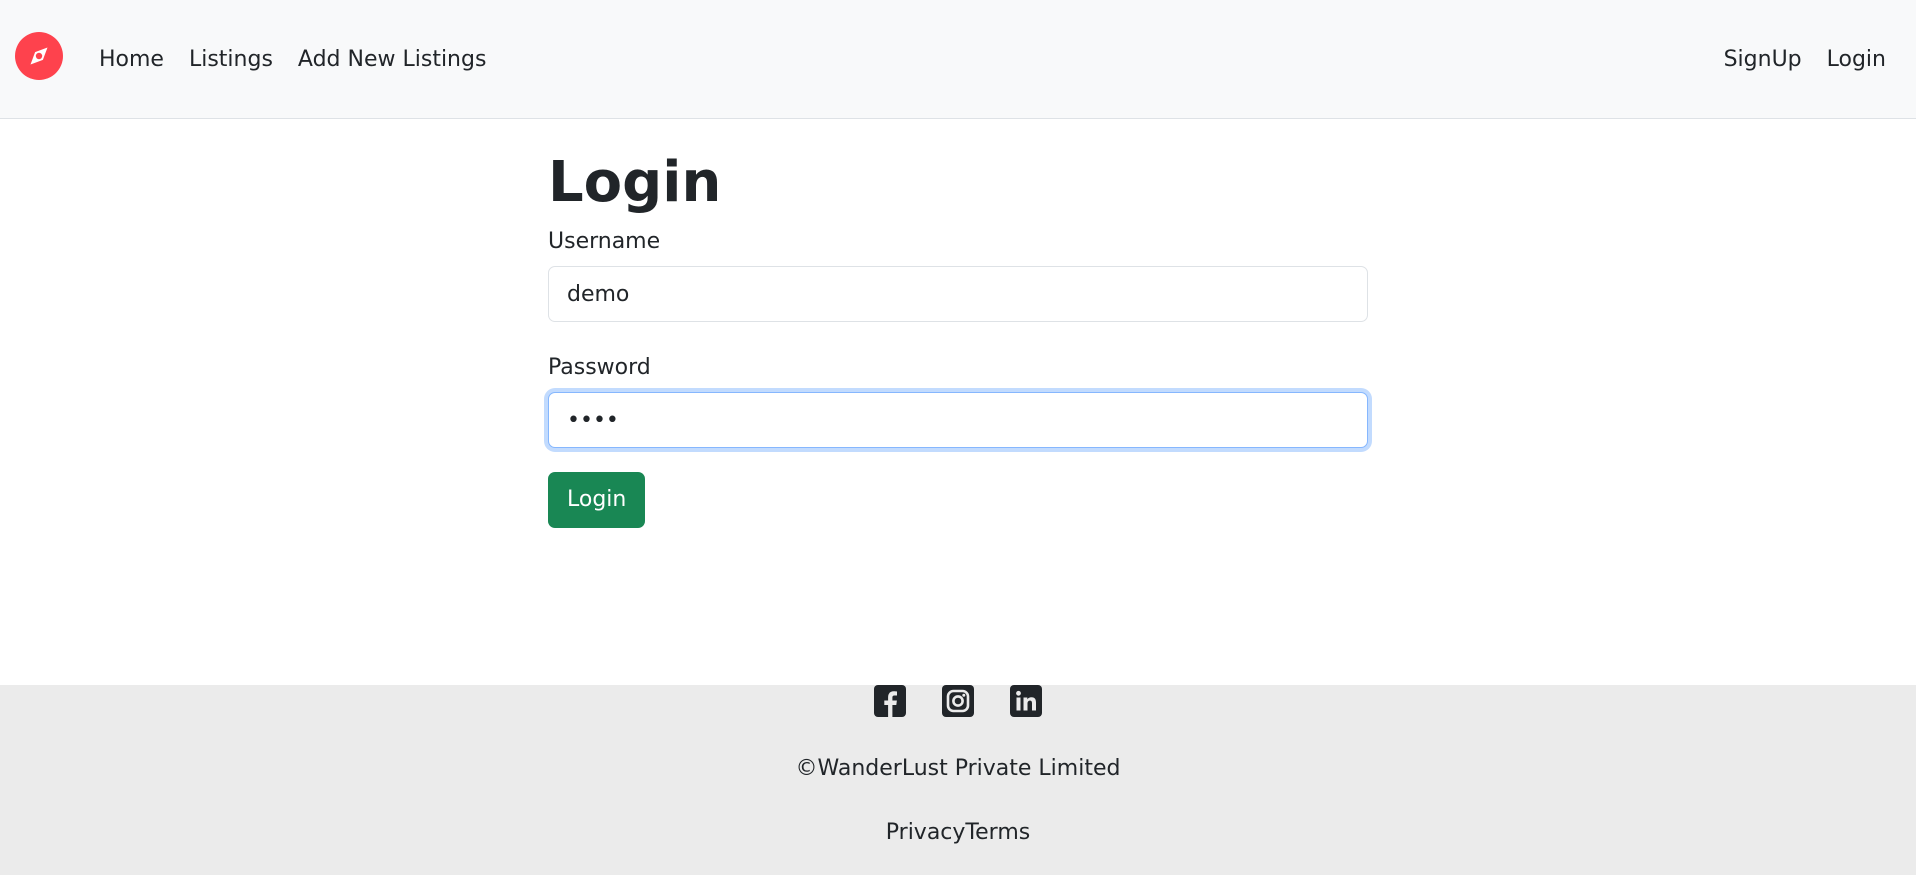  What do you see at coordinates (958, 294) in the screenshot?
I see `username-input` at bounding box center [958, 294].